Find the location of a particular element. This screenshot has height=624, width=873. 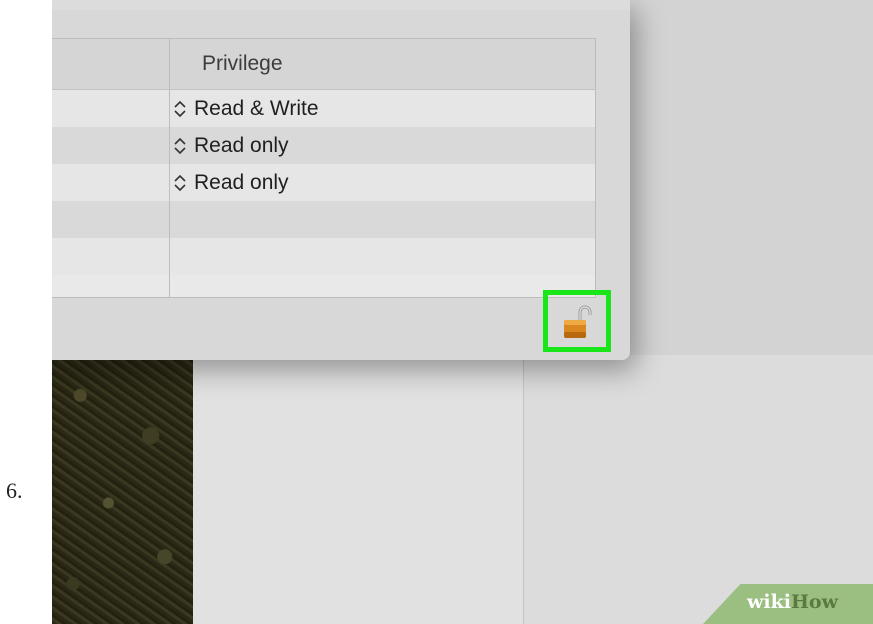

desktop-wallpaper is located at coordinates (122, 489).